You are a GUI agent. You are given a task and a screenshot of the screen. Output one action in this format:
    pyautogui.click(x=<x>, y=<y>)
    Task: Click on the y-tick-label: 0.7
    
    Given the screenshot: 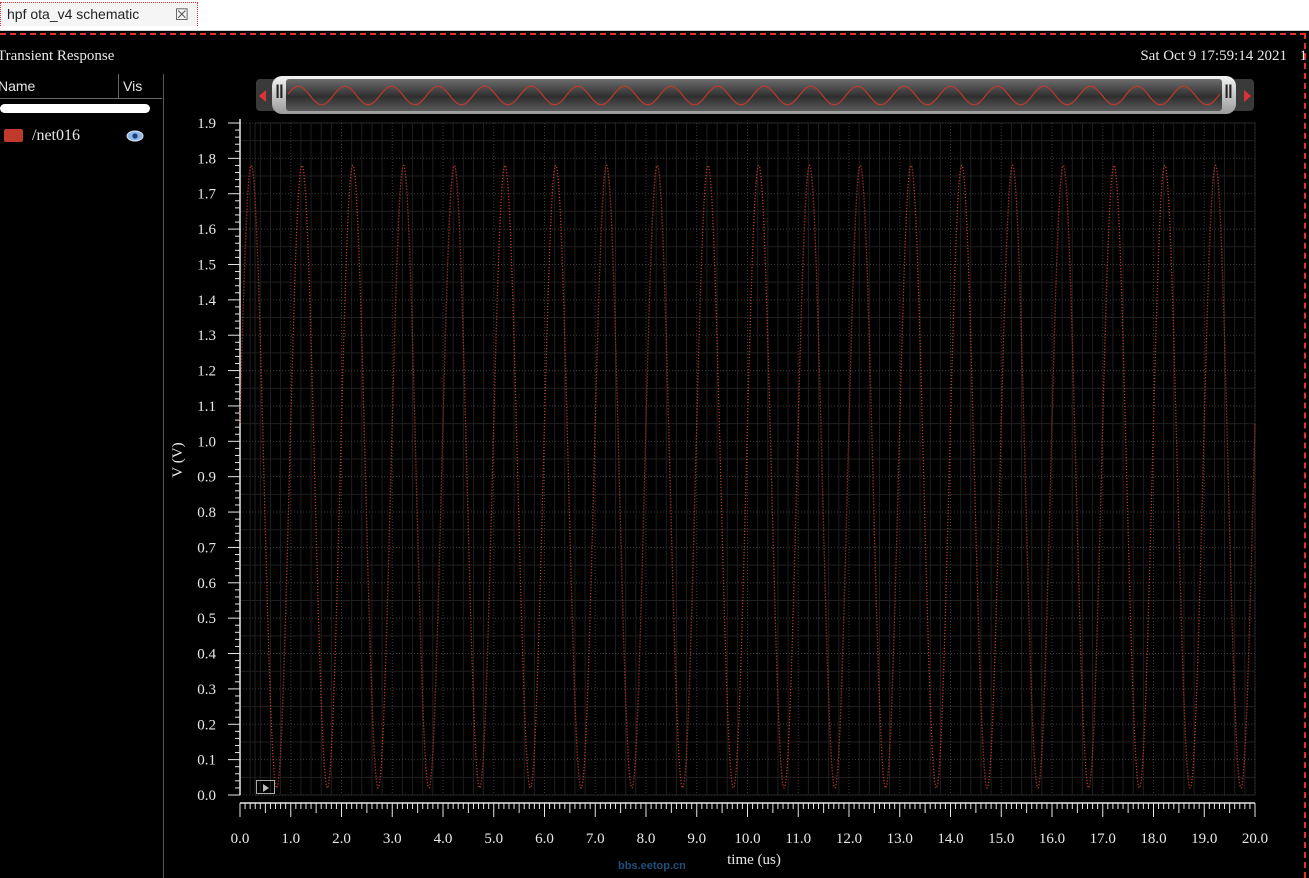 What is the action you would take?
    pyautogui.click(x=206, y=548)
    